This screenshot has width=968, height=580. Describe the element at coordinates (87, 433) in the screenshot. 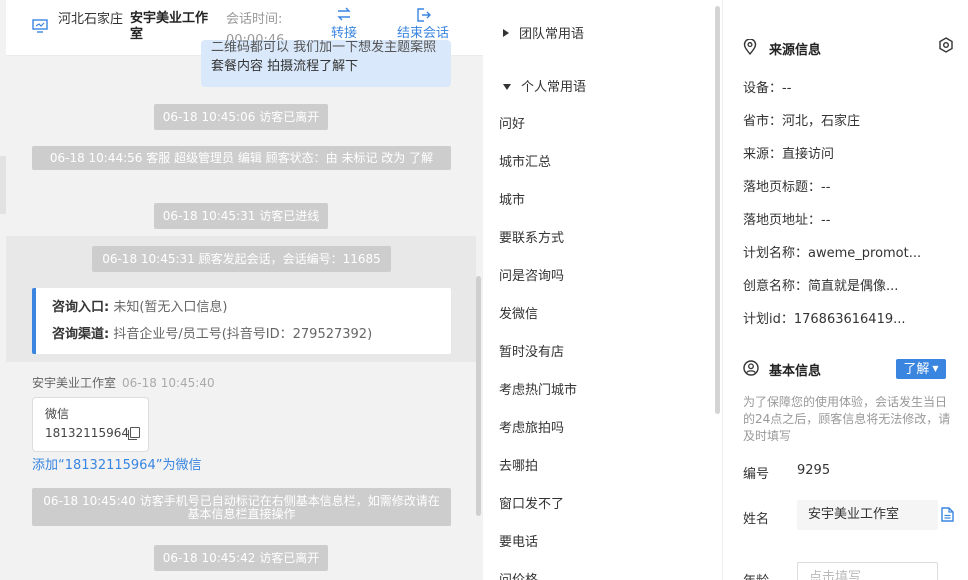

I see `wechat-number: 18132115964` at that location.